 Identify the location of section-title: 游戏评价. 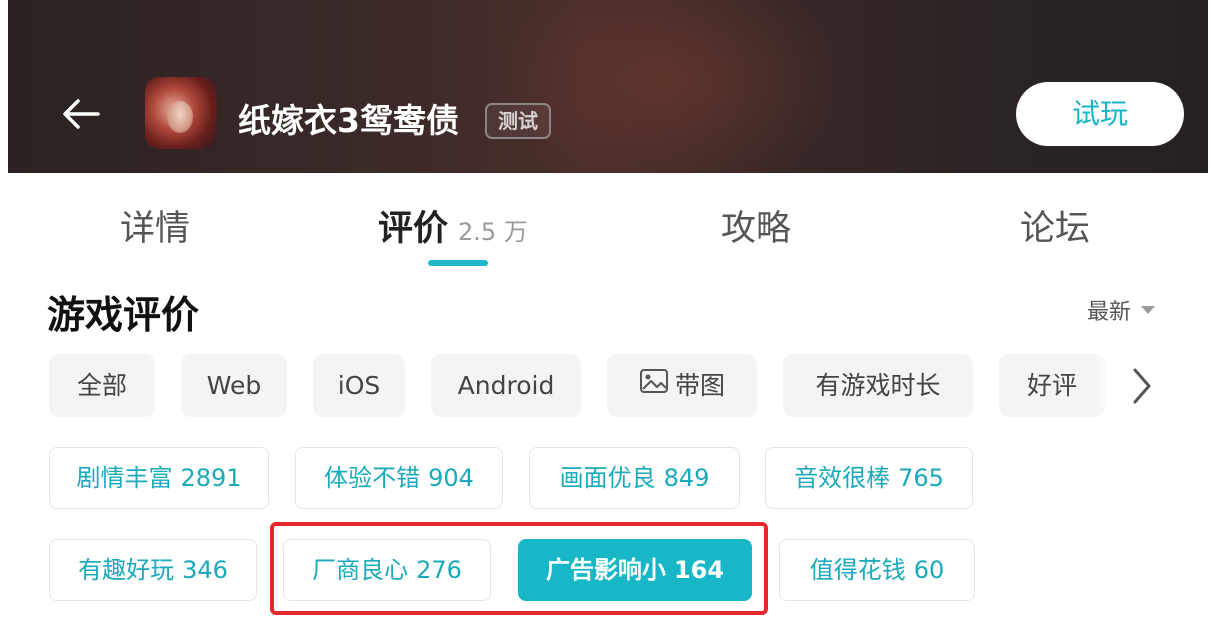
(123, 315).